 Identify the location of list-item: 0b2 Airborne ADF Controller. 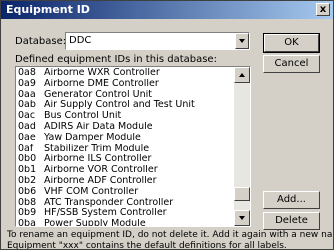
(125, 181).